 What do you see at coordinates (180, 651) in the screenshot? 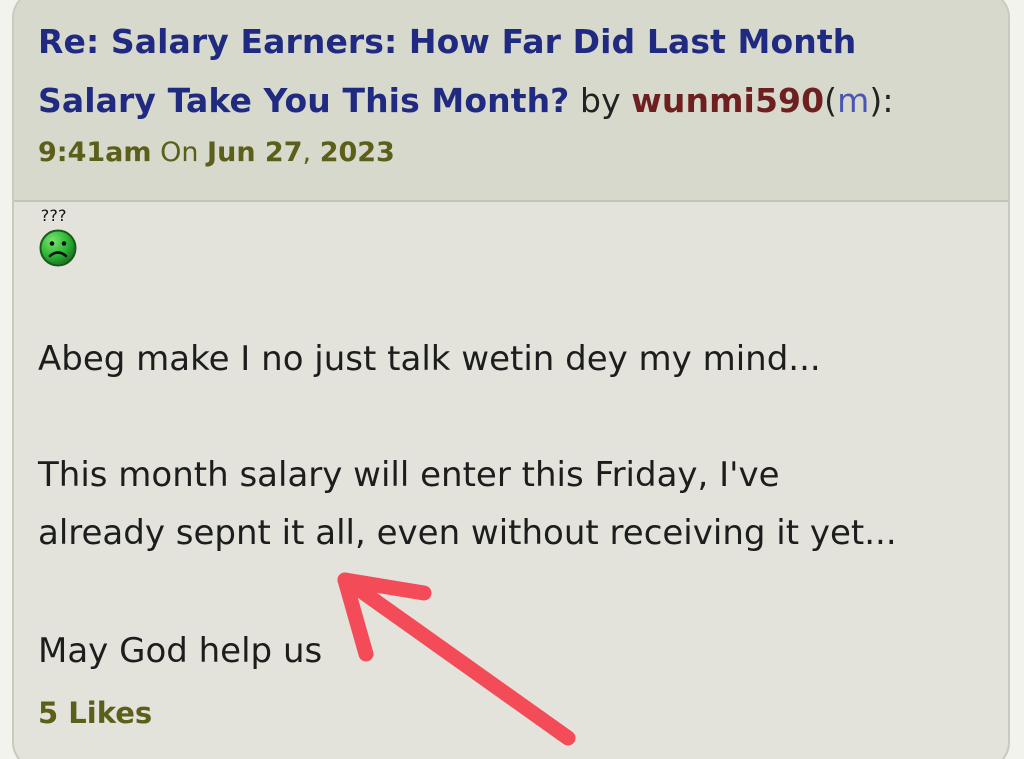
I see `post-paragraph-3: May God help us` at bounding box center [180, 651].